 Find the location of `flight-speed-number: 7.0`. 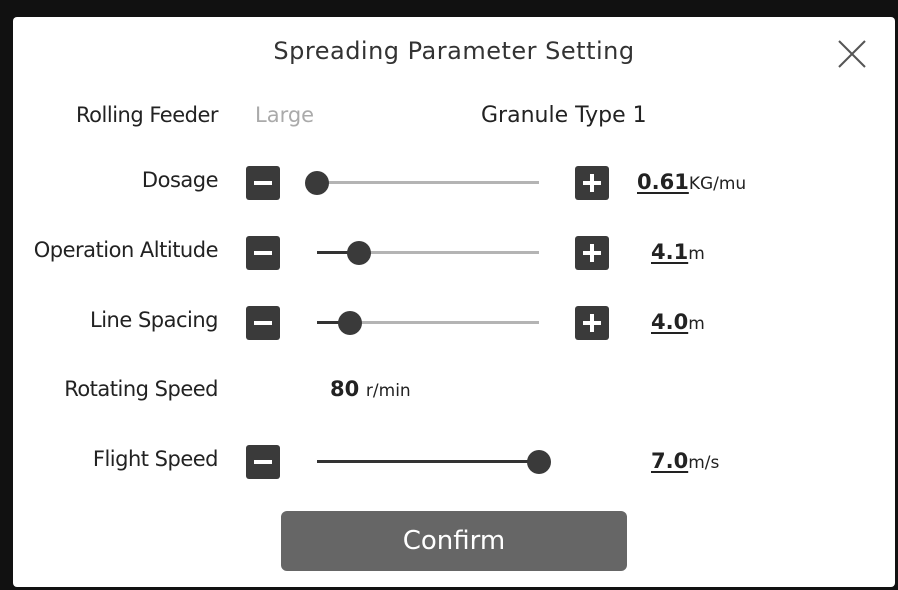

flight-speed-number: 7.0 is located at coordinates (669, 461).